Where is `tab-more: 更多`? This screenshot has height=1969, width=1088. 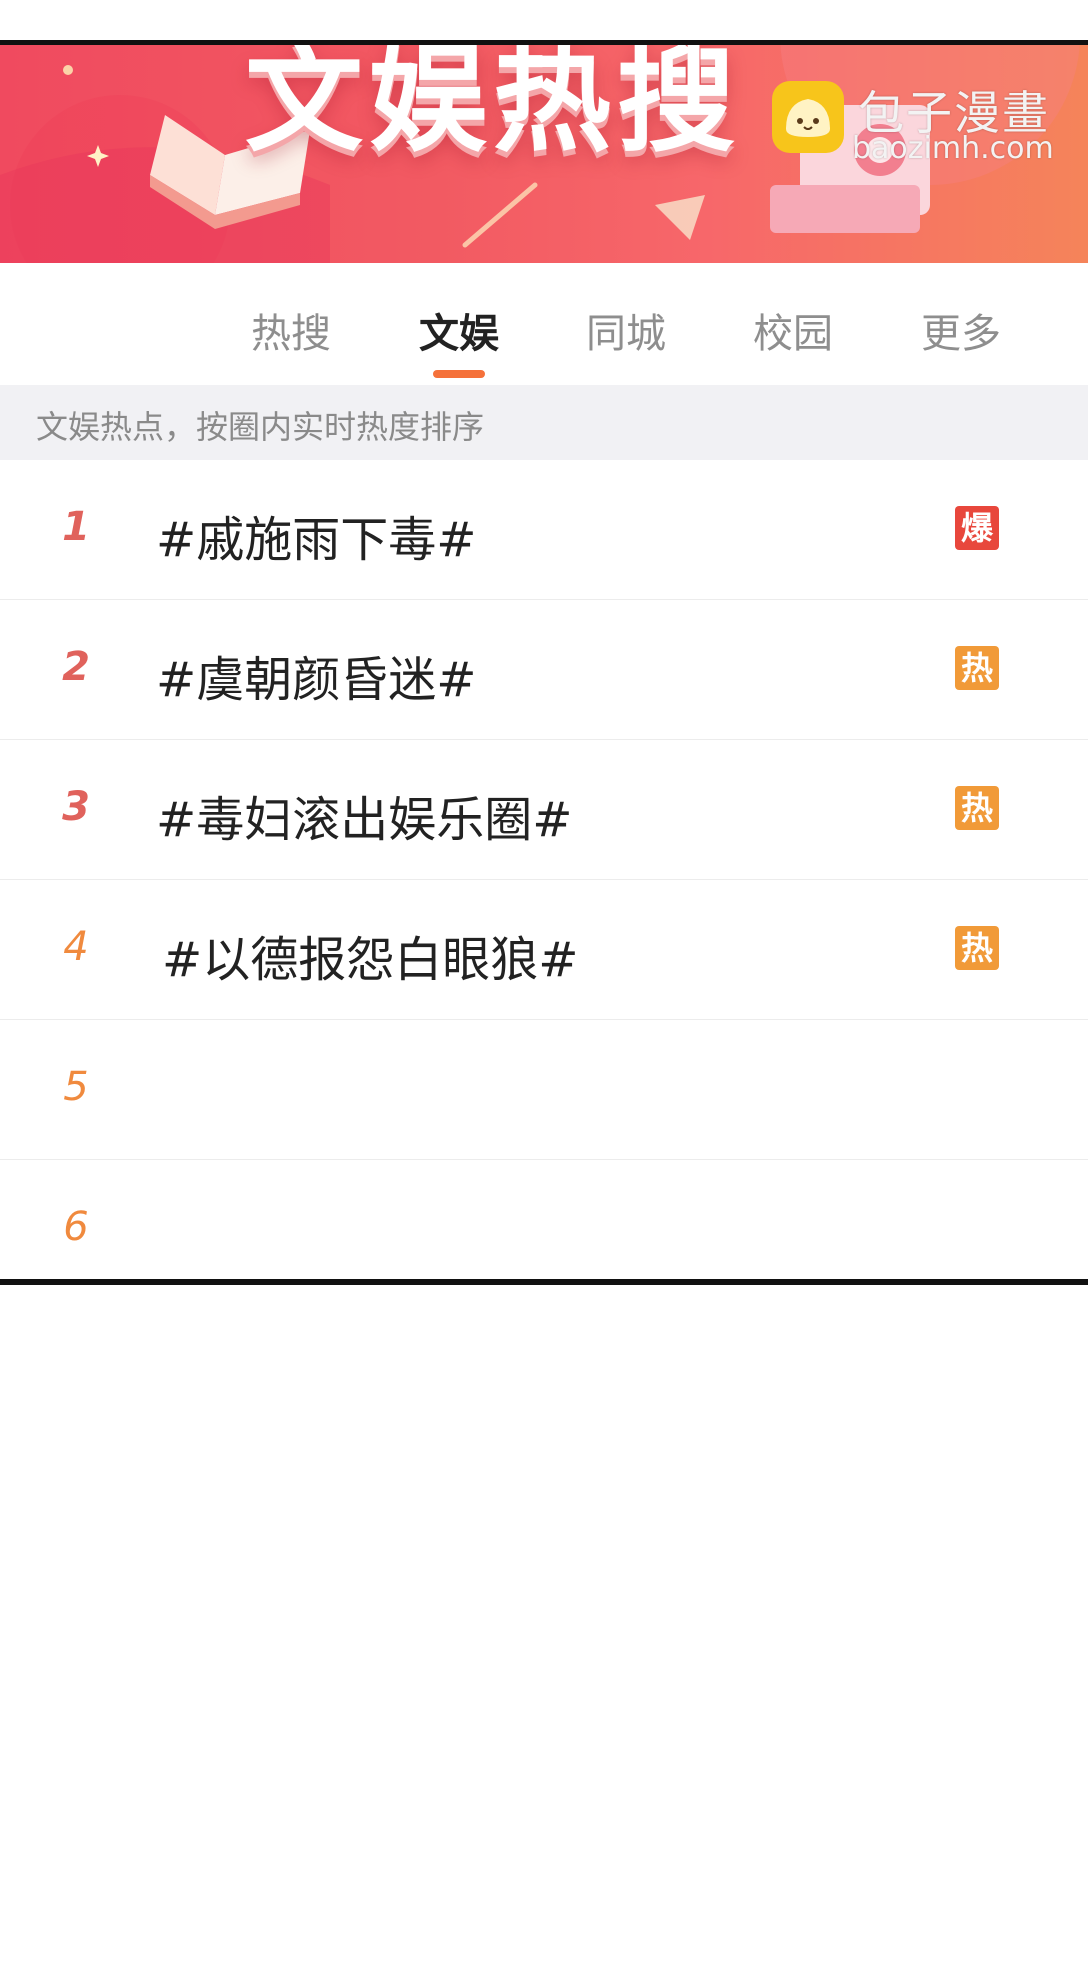 tab-more: 更多 is located at coordinates (961, 330).